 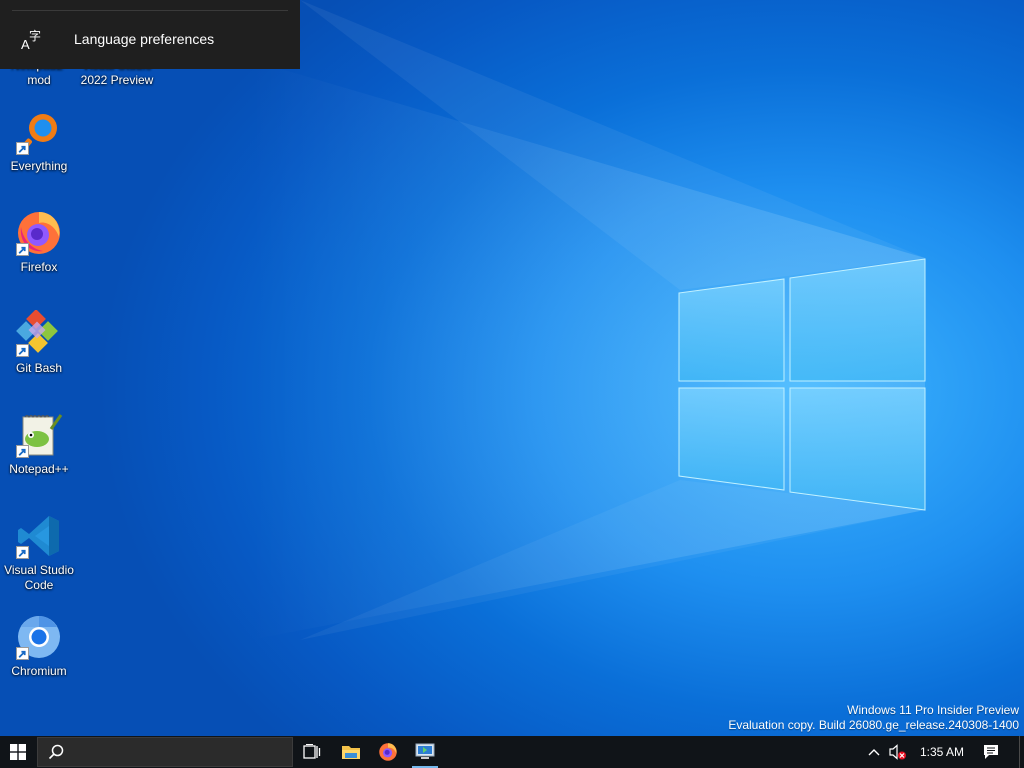 I want to click on desktop-icon-chromium: Chromium, so click(x=39, y=646).